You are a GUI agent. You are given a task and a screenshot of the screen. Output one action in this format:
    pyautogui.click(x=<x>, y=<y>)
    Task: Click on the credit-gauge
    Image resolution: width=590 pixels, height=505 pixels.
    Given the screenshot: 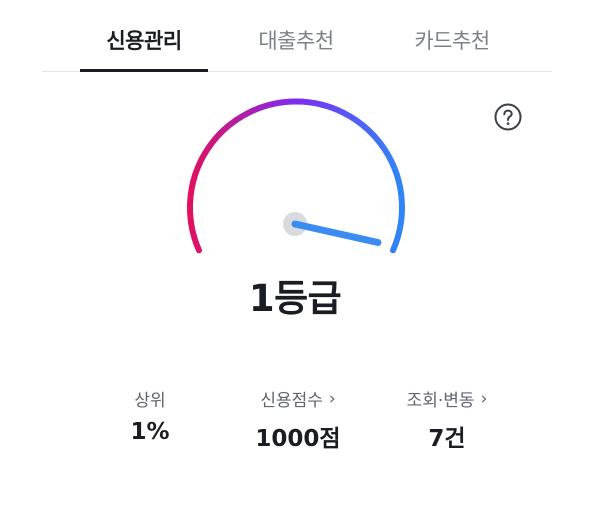 What is the action you would take?
    pyautogui.click(x=296, y=176)
    